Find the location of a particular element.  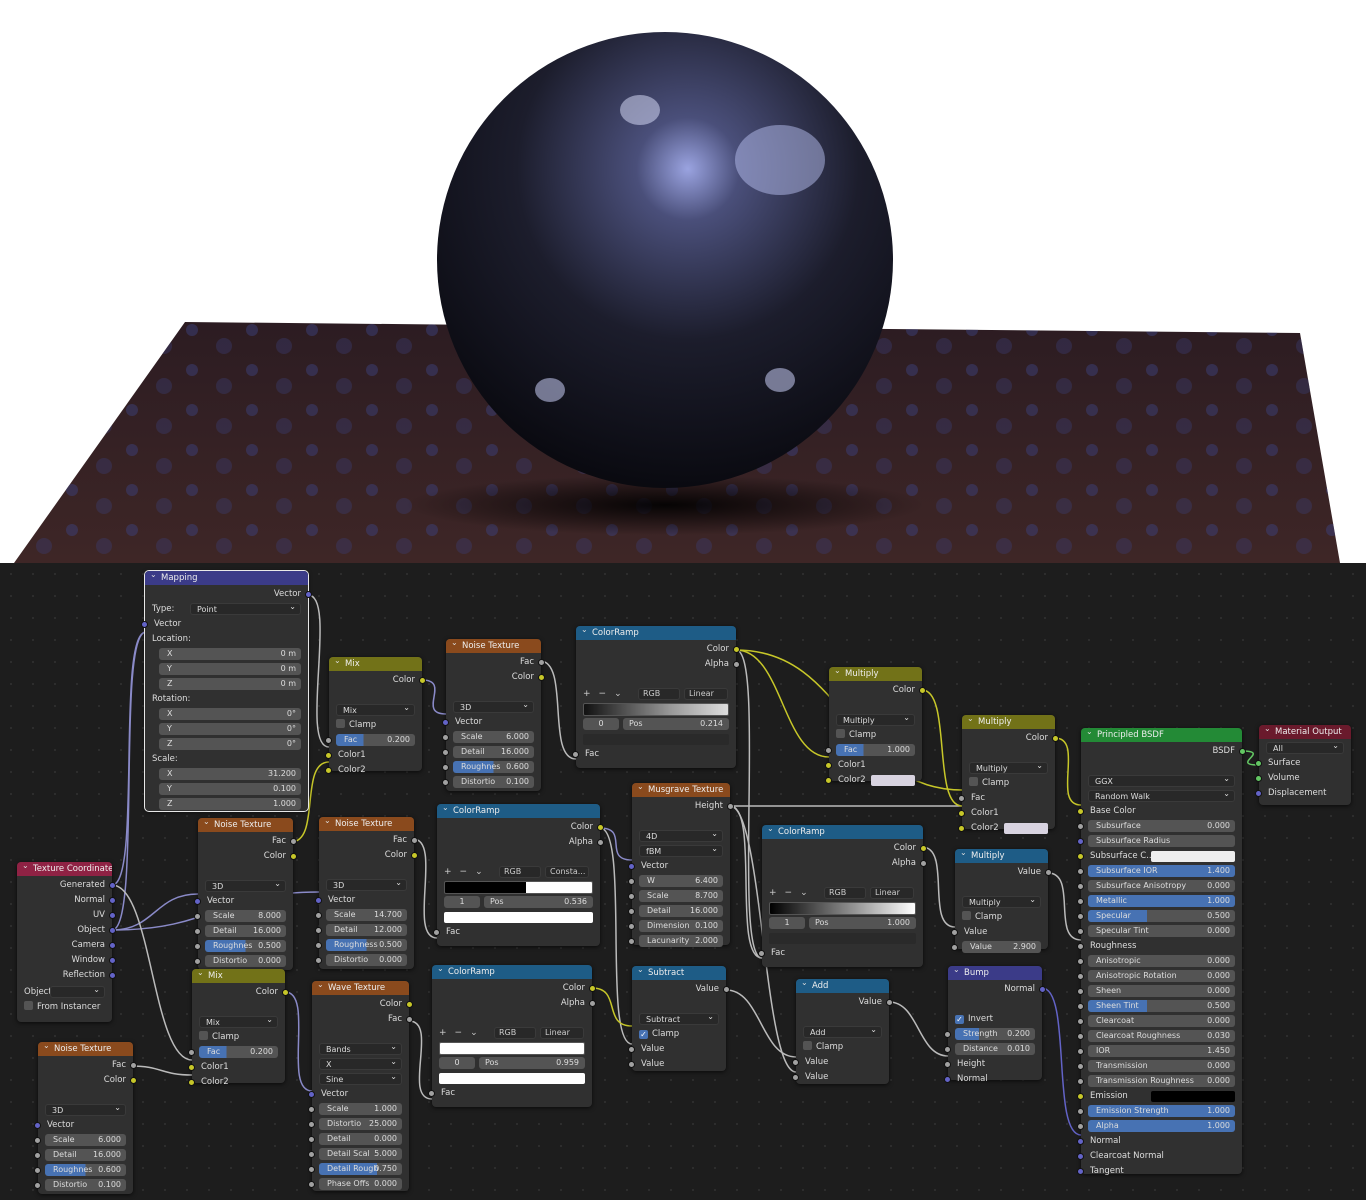

value-field: Specular Tint 0.000 is located at coordinates (1161, 931).